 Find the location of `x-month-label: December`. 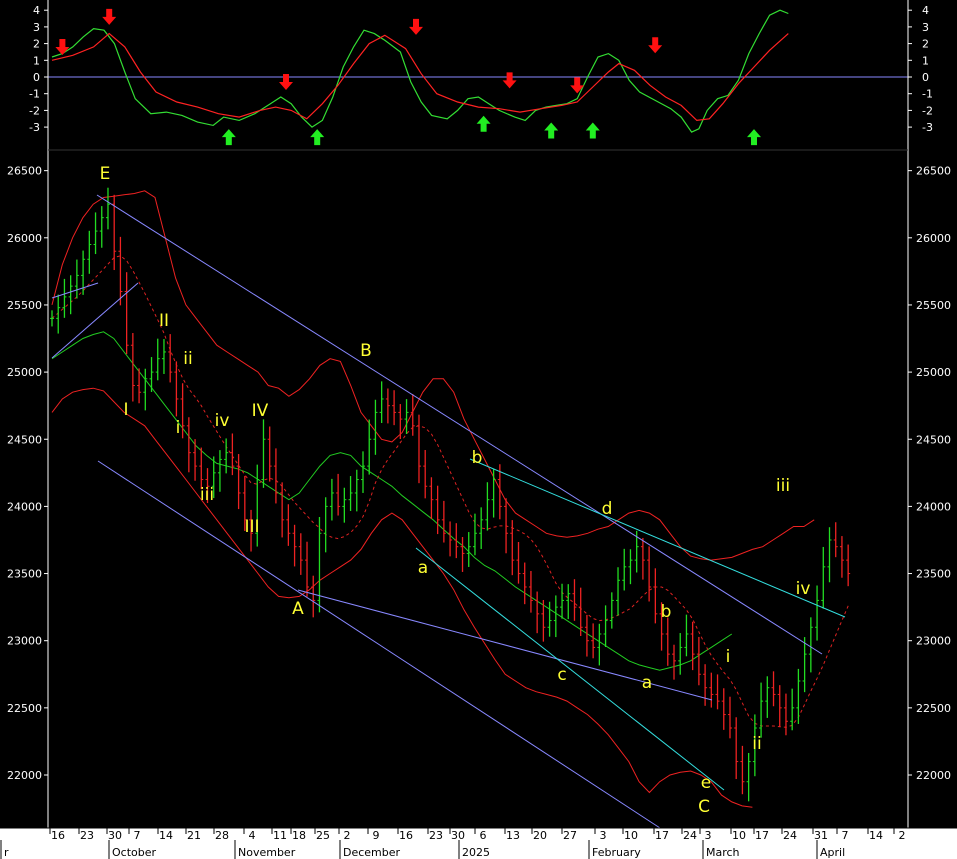

x-month-label: December is located at coordinates (372, 852).